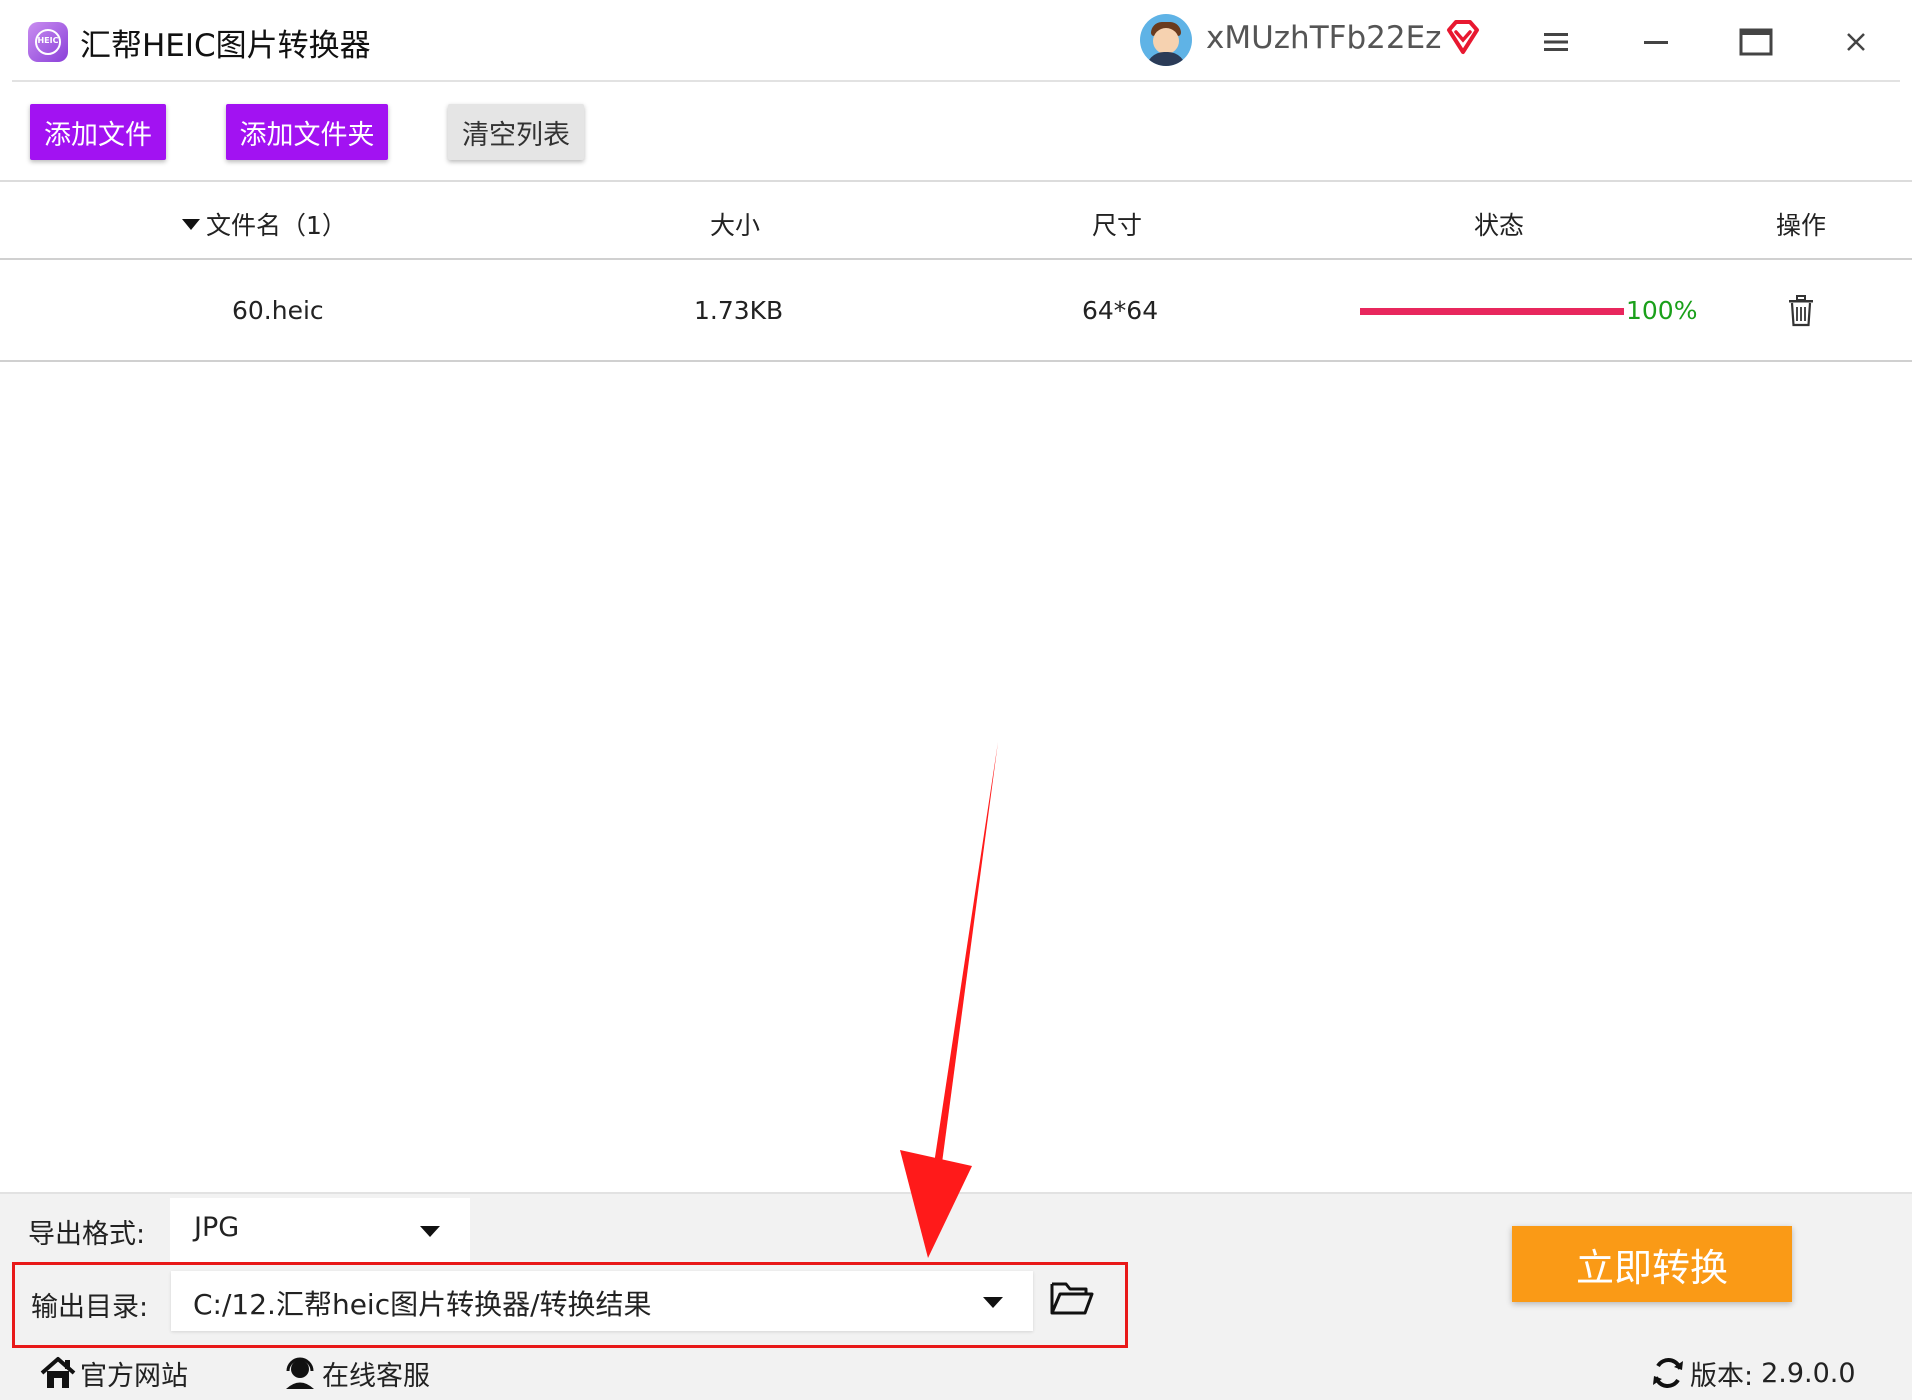 The image size is (1912, 1400). I want to click on output-dir-highlight: 输出目录: C:/12.汇帮heic图片转换器/转换结果, so click(570, 1305).